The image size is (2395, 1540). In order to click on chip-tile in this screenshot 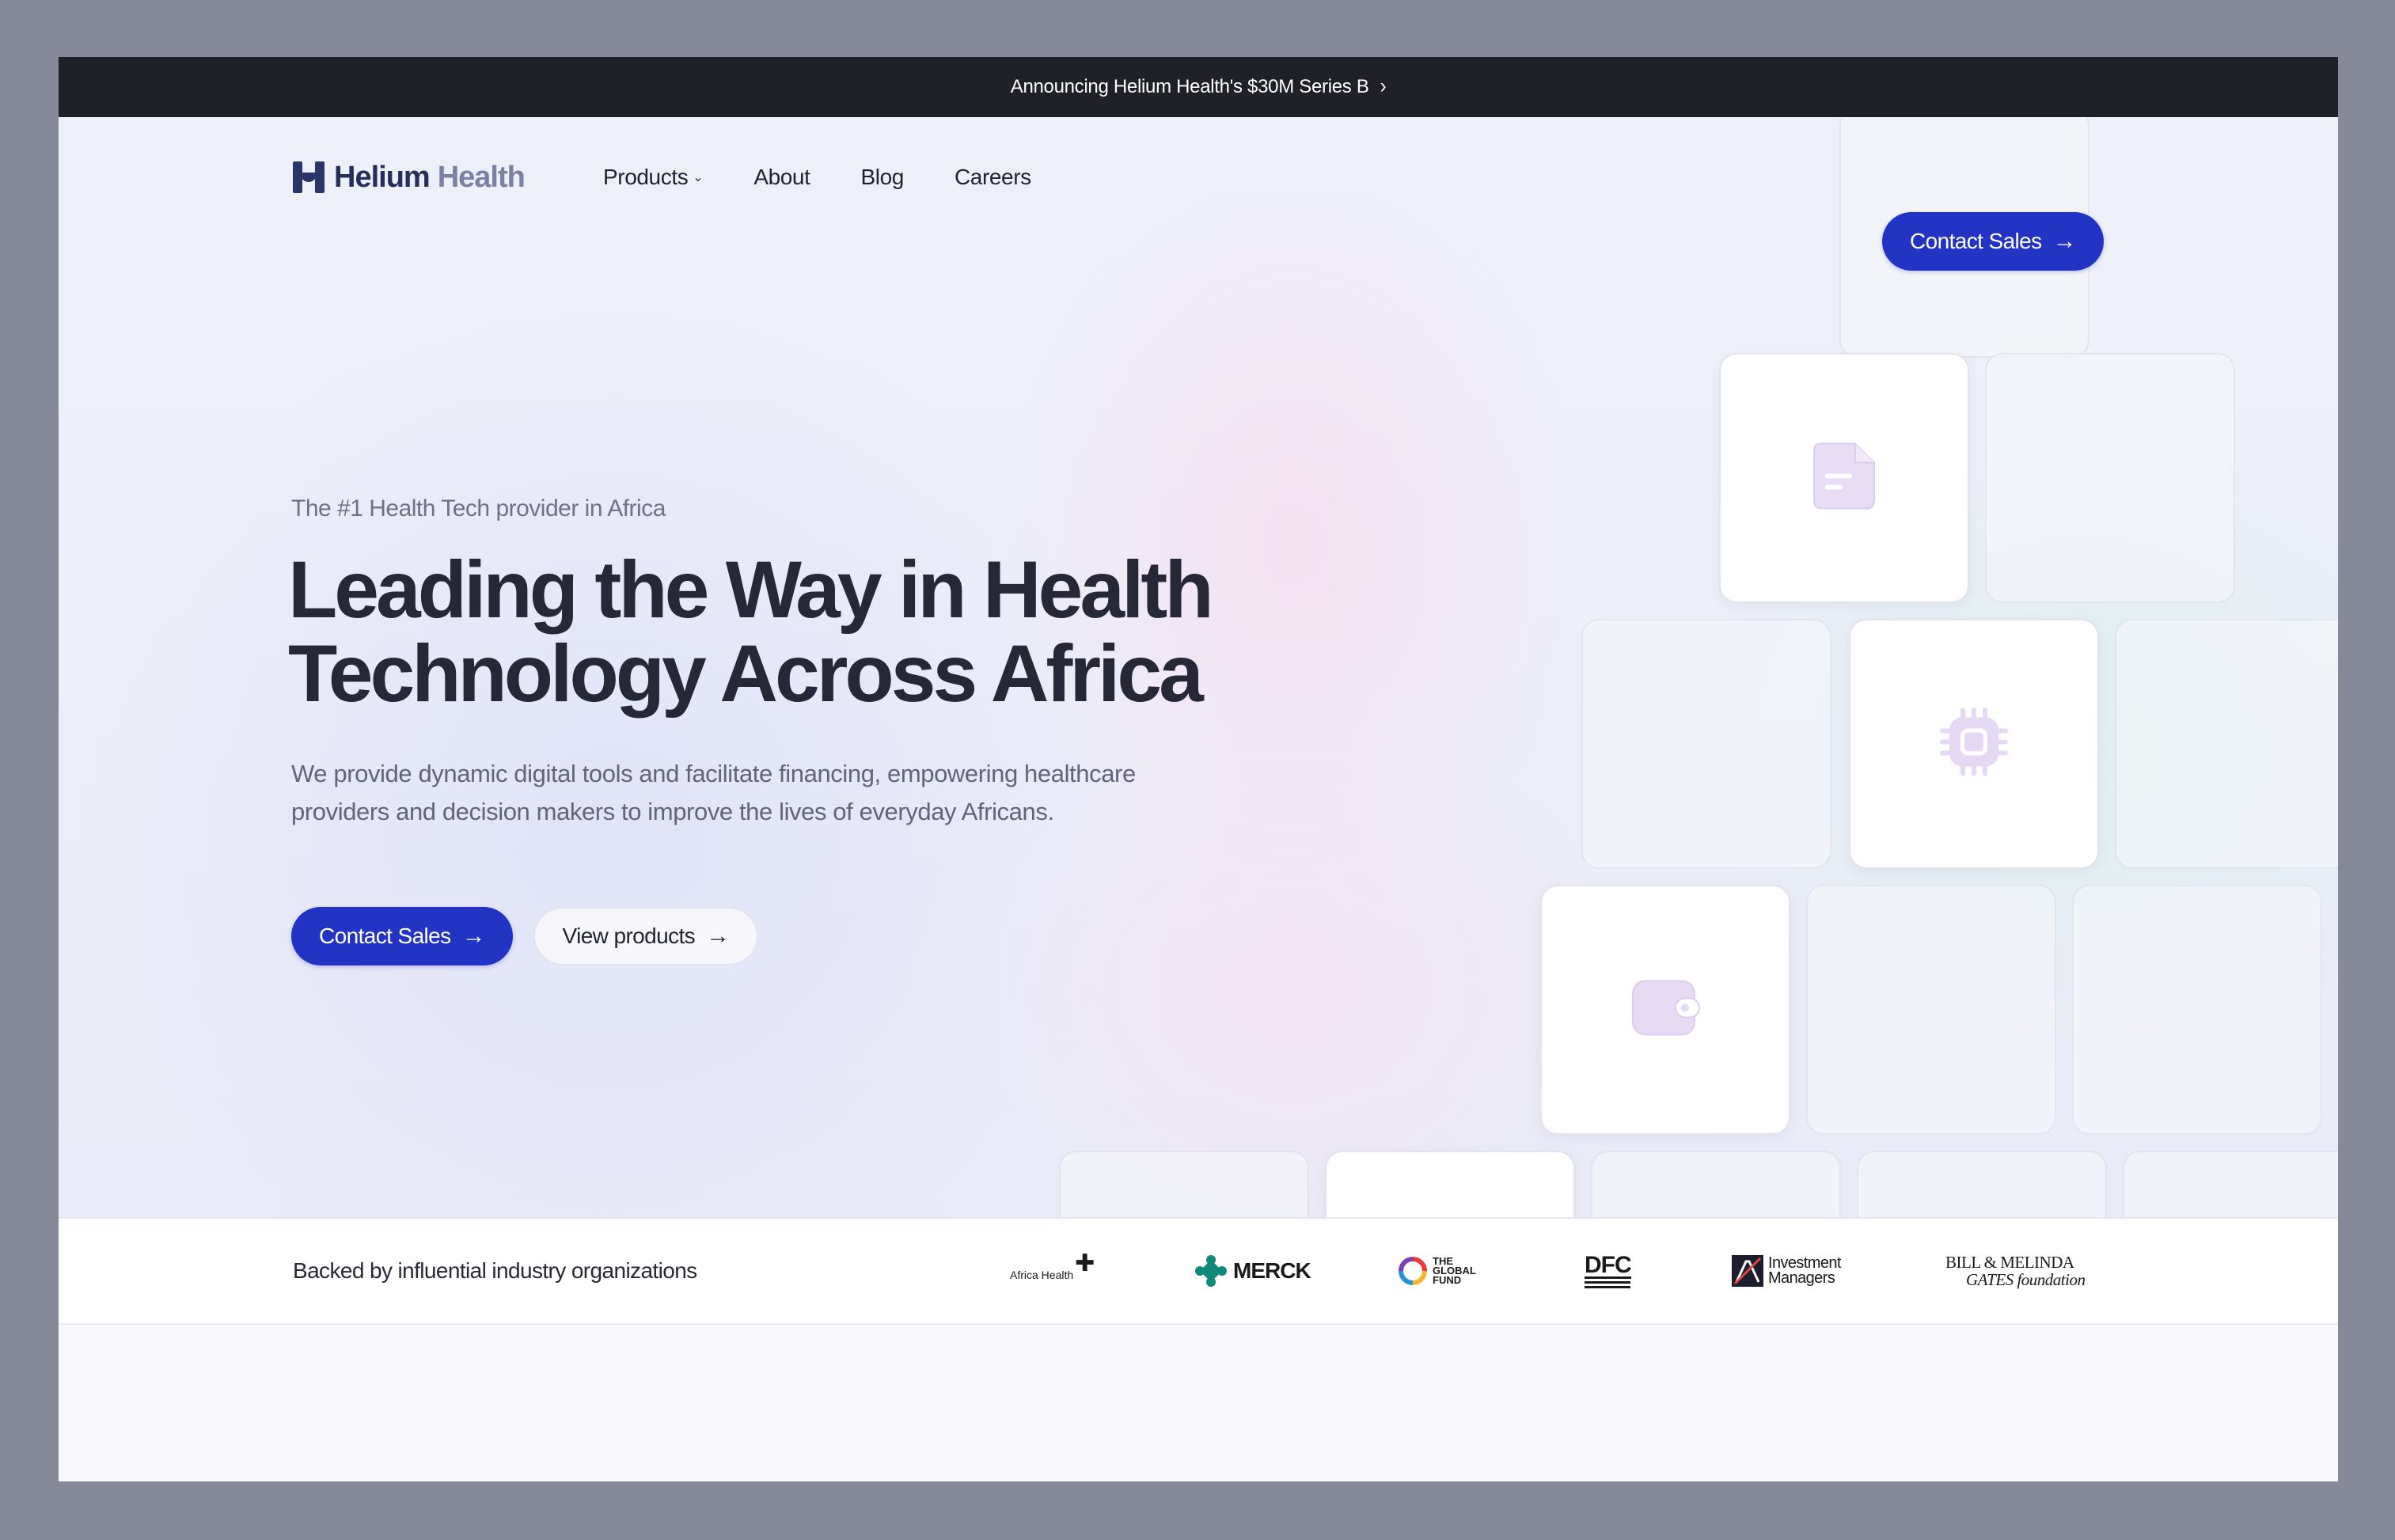, I will do `click(1974, 744)`.